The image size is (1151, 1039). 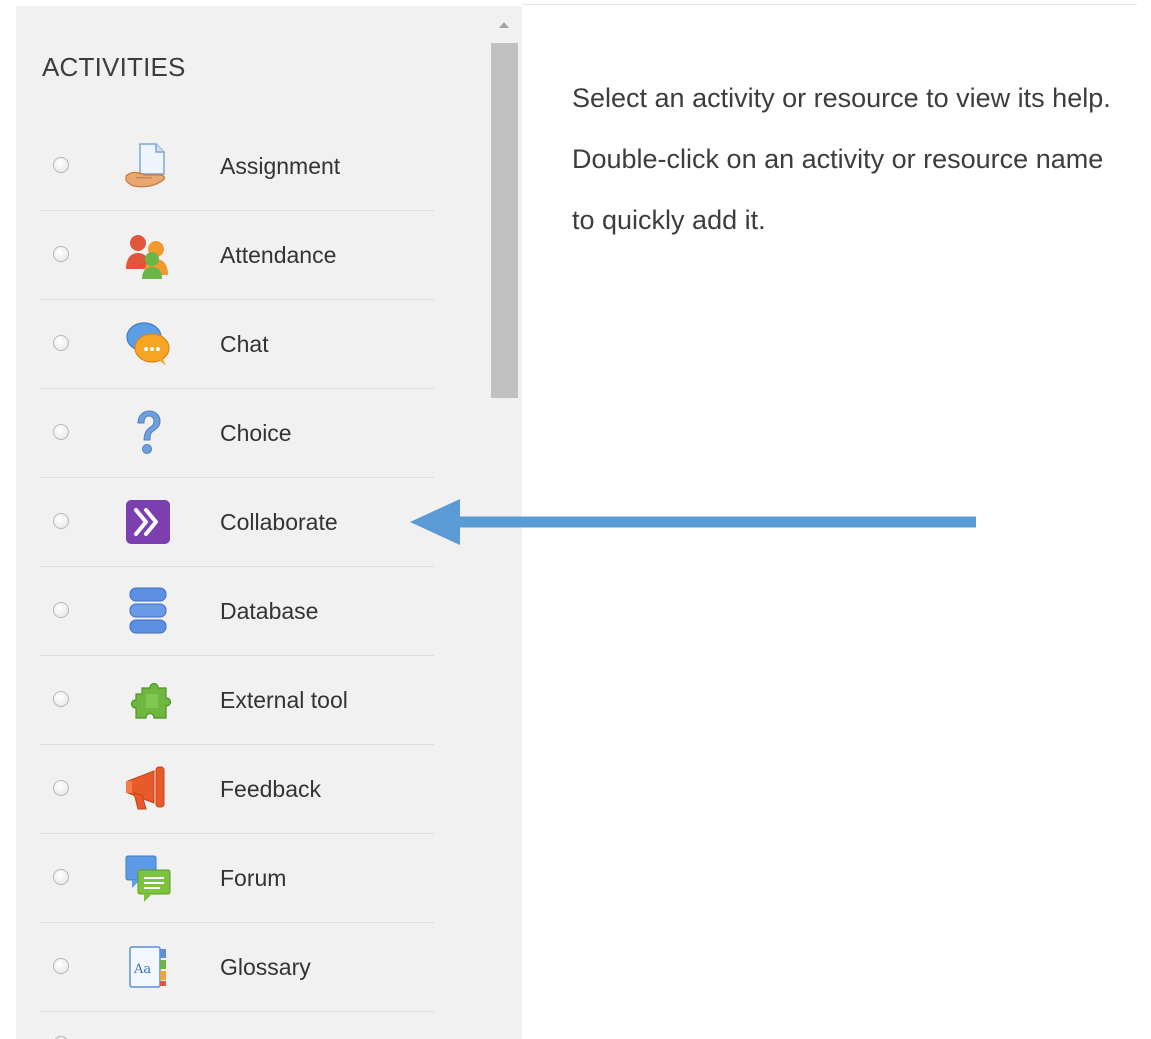 I want to click on activity-label: Choice, so click(x=256, y=433).